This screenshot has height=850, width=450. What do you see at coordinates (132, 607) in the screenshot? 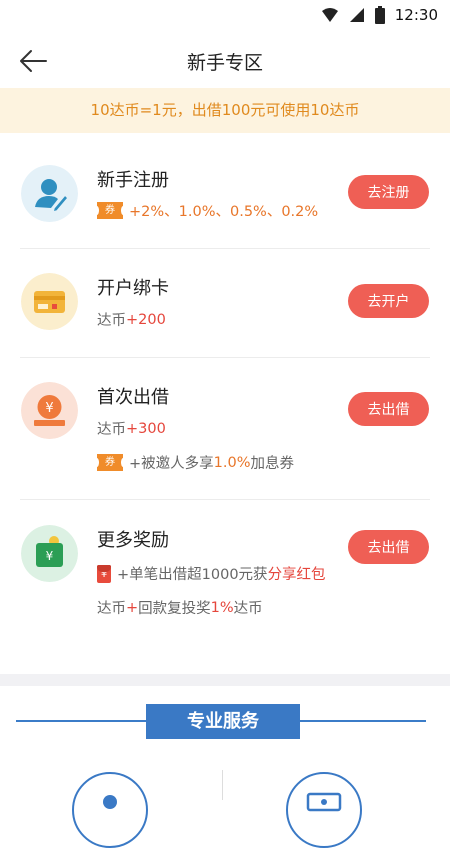
I see `reward-plus: +` at bounding box center [132, 607].